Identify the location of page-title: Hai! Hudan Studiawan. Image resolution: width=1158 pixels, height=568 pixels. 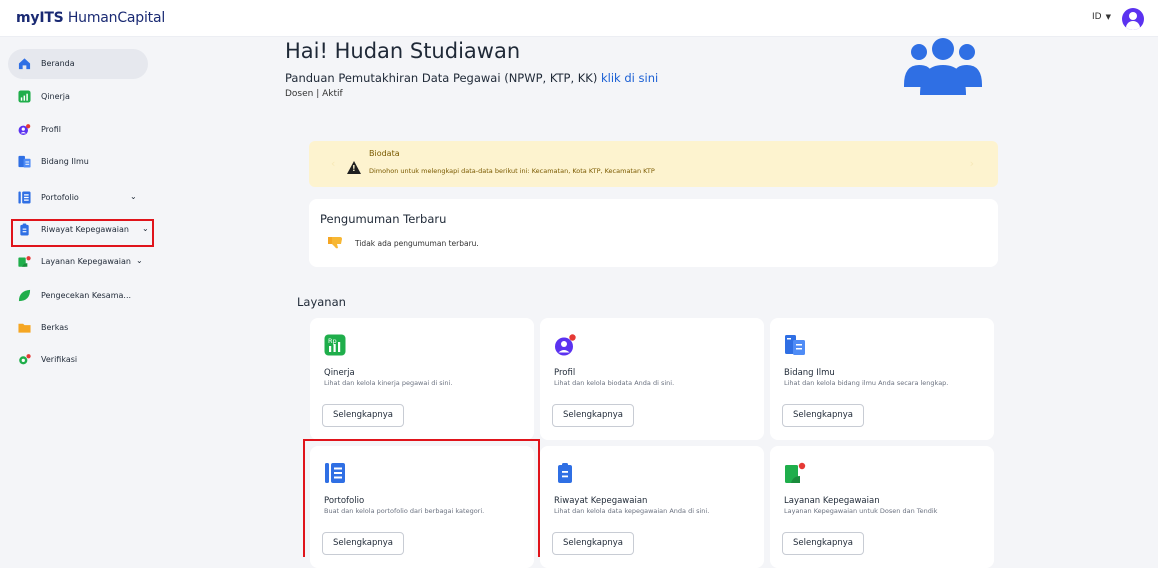
(403, 51).